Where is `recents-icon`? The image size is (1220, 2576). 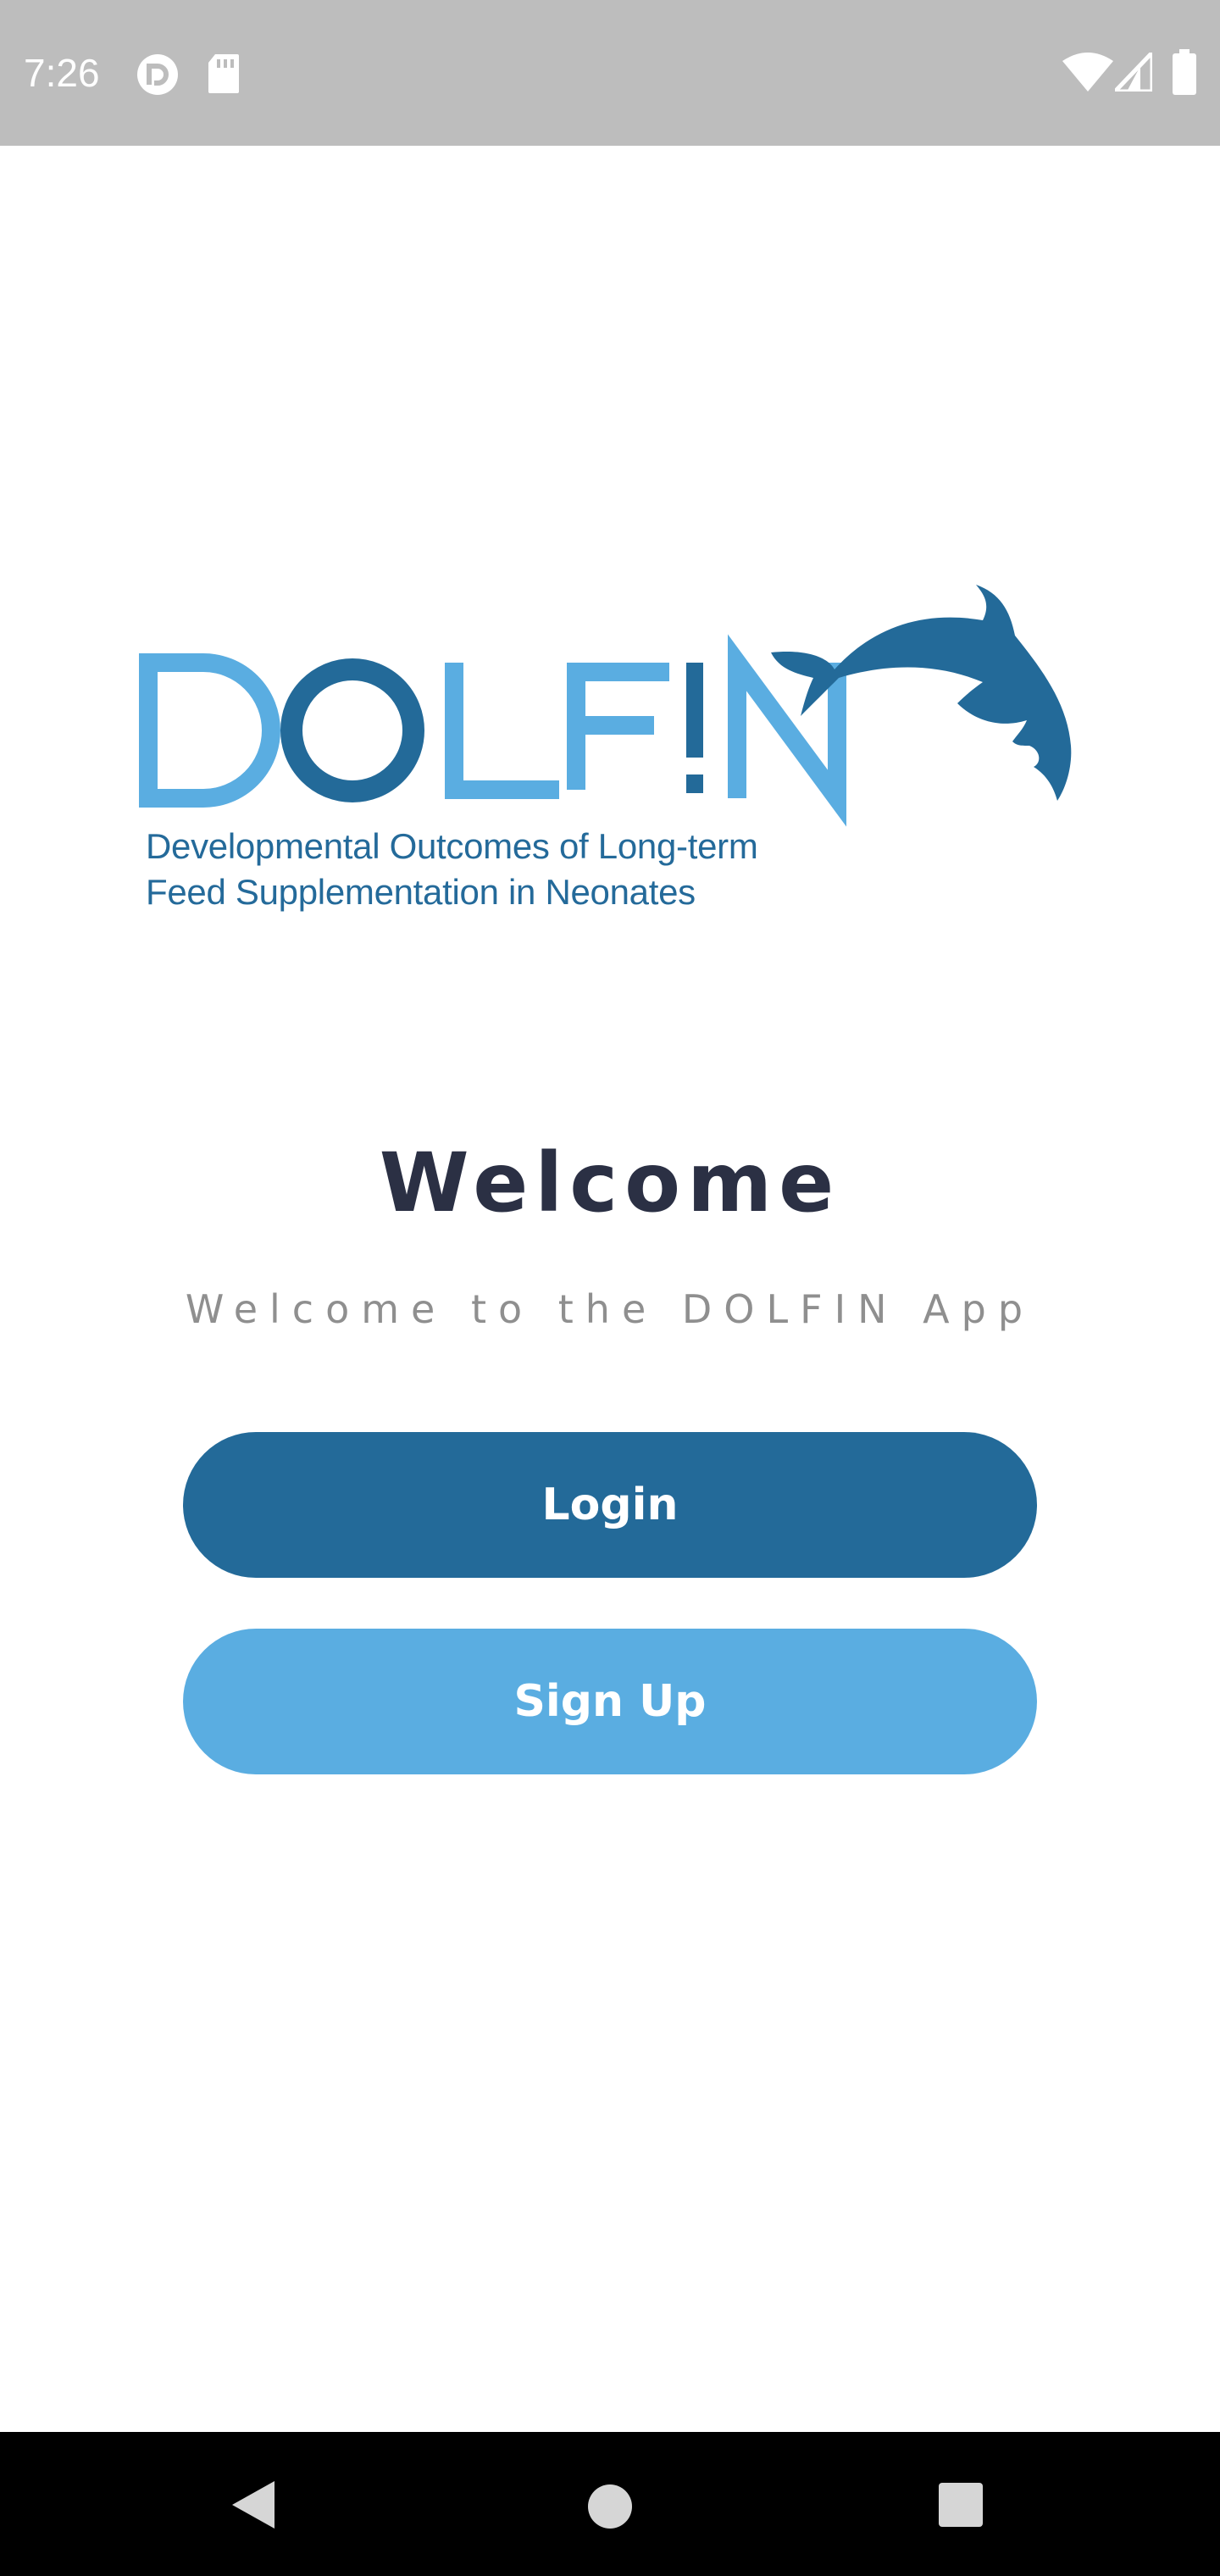 recents-icon is located at coordinates (960, 2505).